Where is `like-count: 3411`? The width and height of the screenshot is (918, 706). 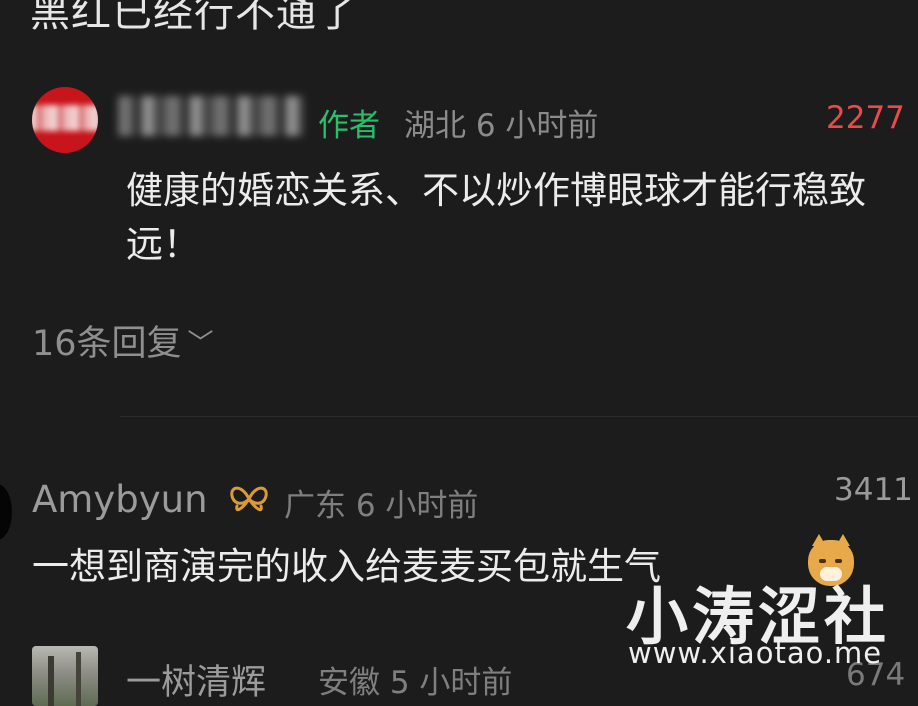
like-count: 3411 is located at coordinates (873, 490).